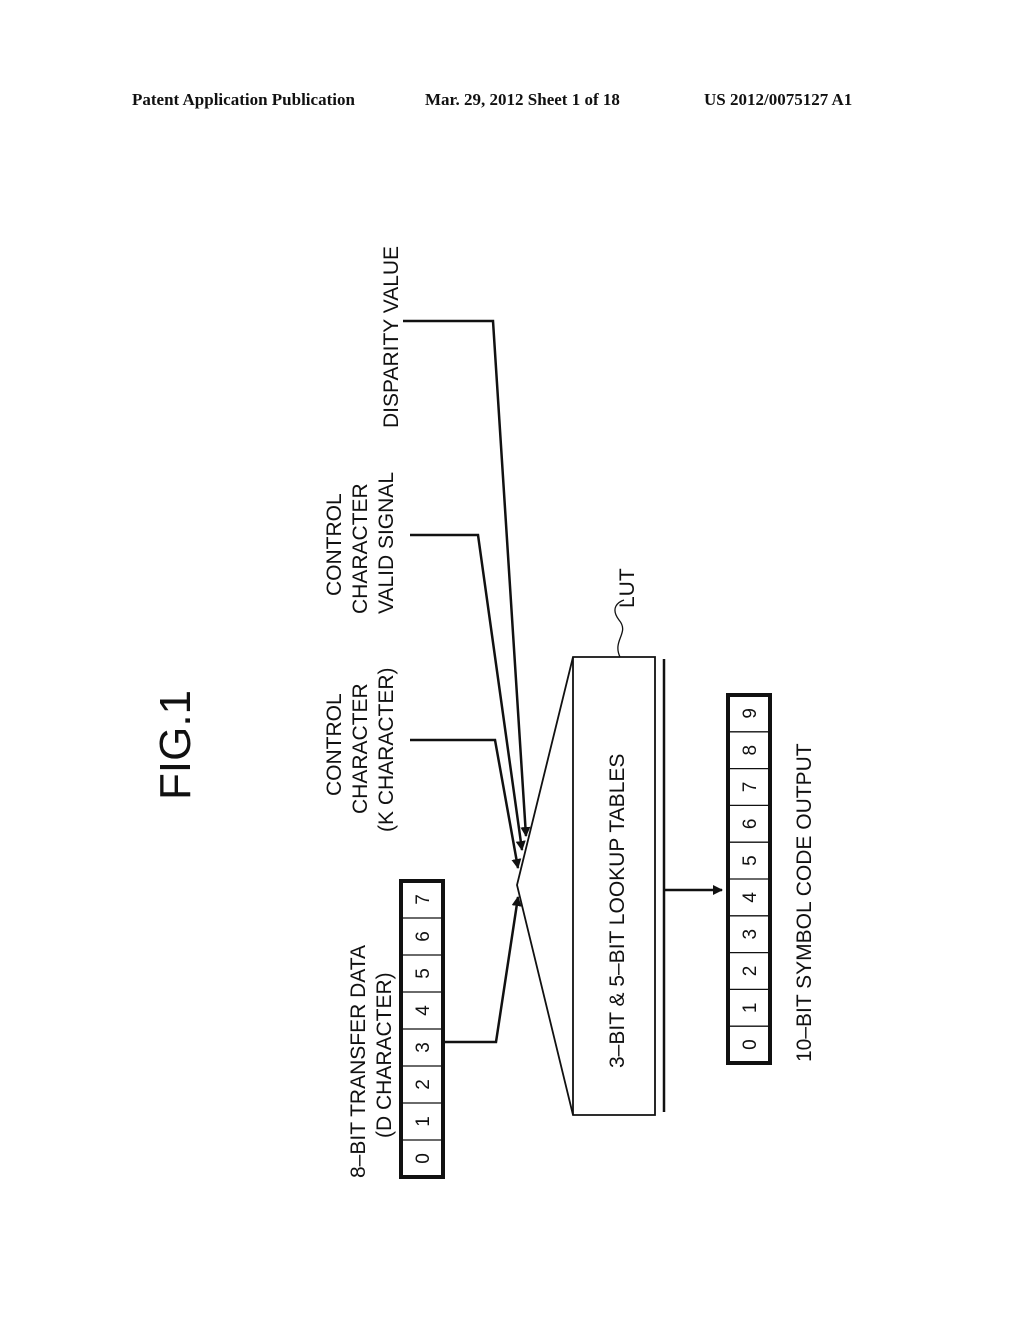  Describe the element at coordinates (750, 824) in the screenshot. I see `output-bit-label: 6` at that location.